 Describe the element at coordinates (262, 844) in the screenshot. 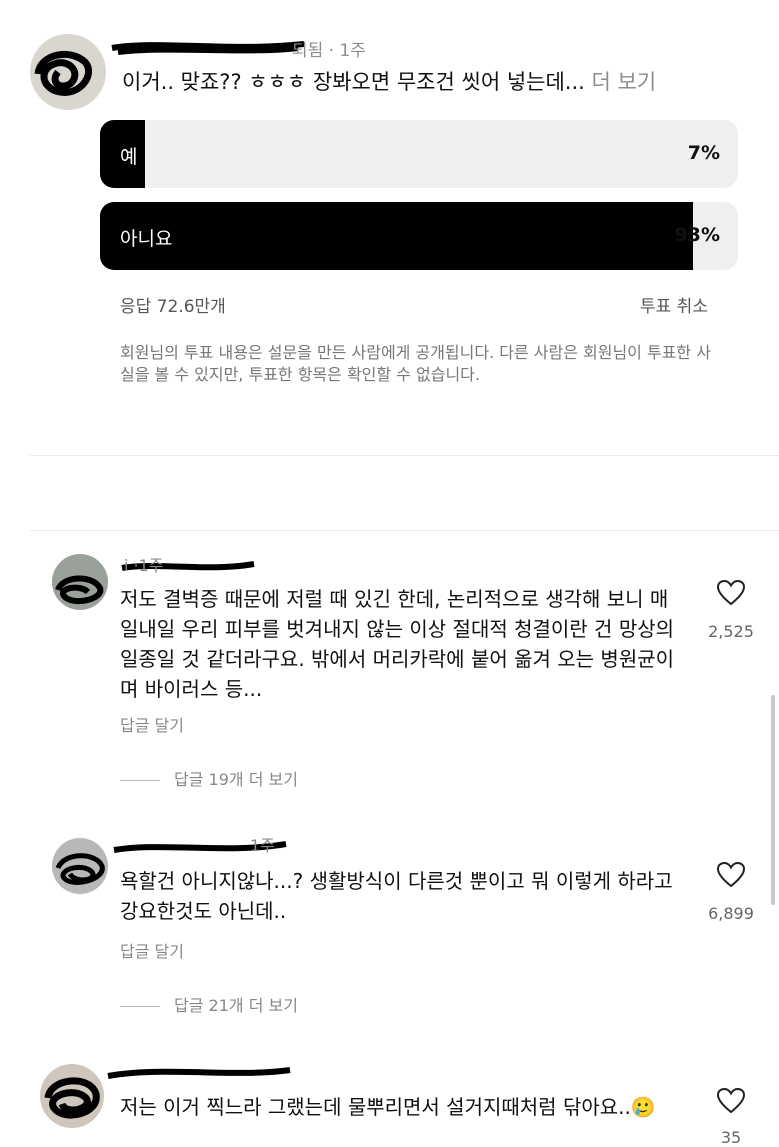

I see `comment-username: 1주` at that location.